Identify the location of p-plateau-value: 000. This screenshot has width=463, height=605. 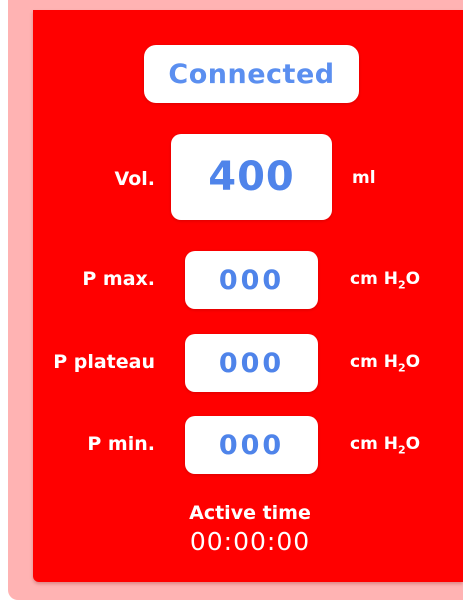
(251, 363).